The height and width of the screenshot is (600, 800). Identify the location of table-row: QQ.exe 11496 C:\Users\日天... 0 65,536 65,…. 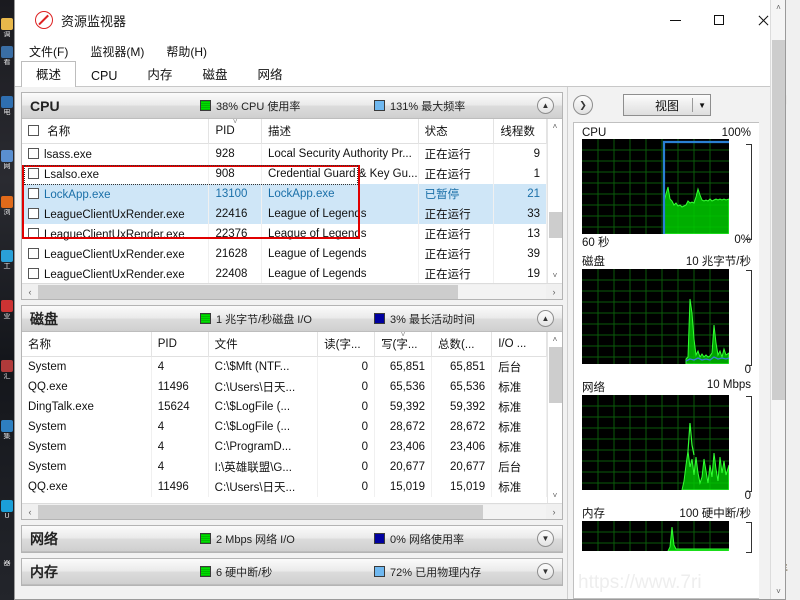
(284, 387).